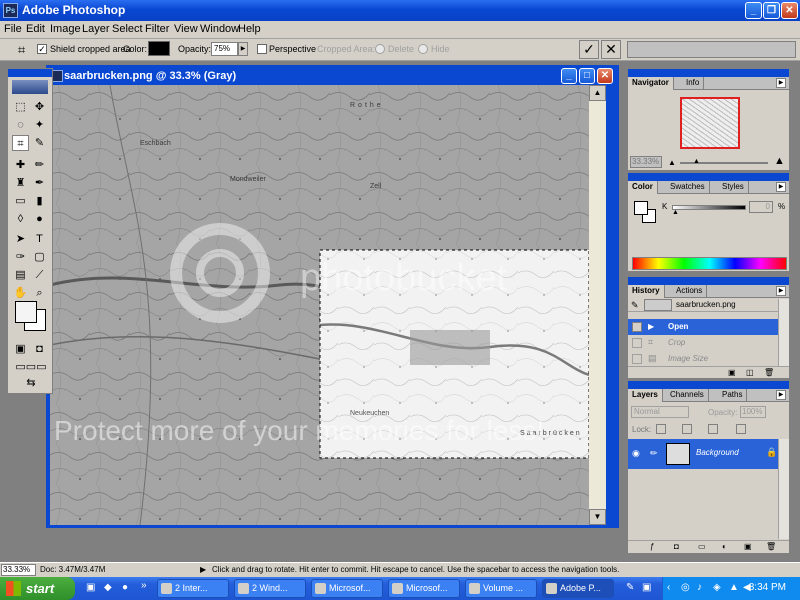 The width and height of the screenshot is (800, 600). I want to click on tab-channels: Channels, so click(687, 395).